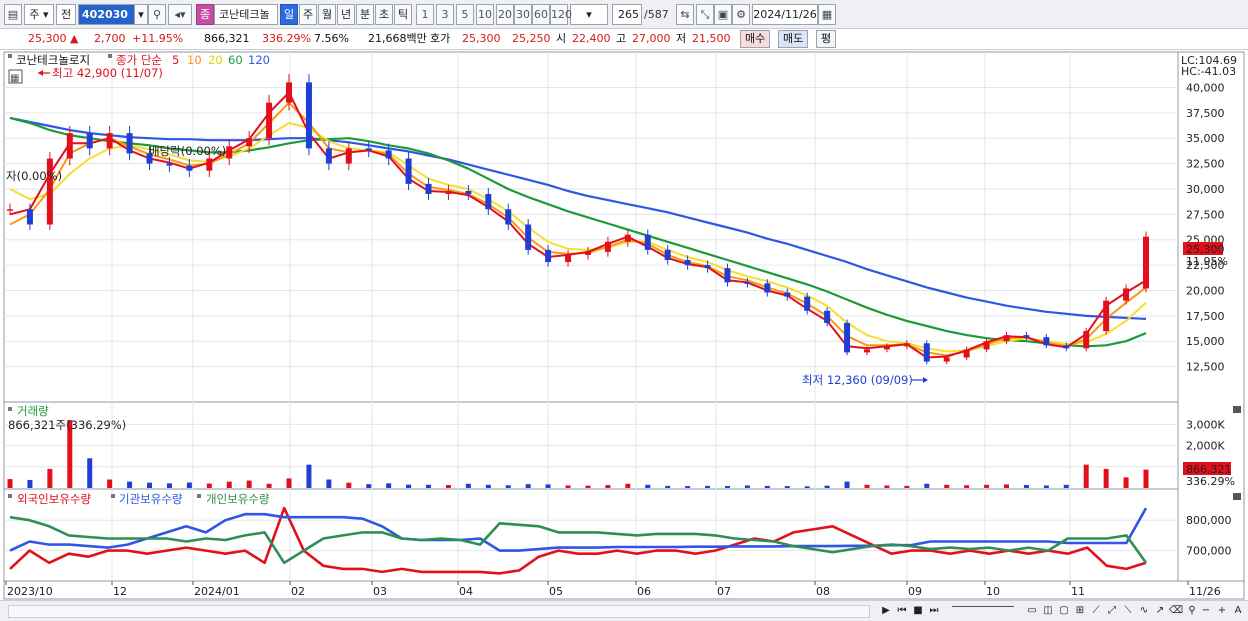 Image resolution: width=1248 pixels, height=621 pixels. Describe the element at coordinates (934, 611) in the screenshot. I see `scroll-end-icon: ⏭` at that location.